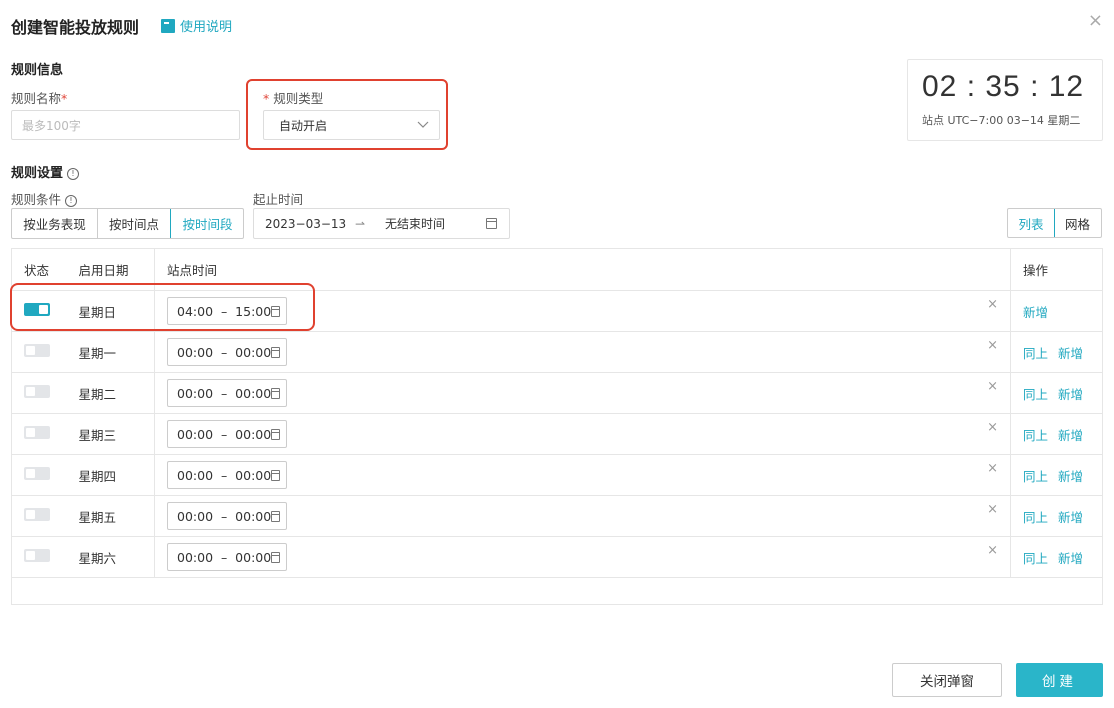 The height and width of the screenshot is (708, 1114). I want to click on close-dialog-button: 关闭弹窗, so click(947, 680).